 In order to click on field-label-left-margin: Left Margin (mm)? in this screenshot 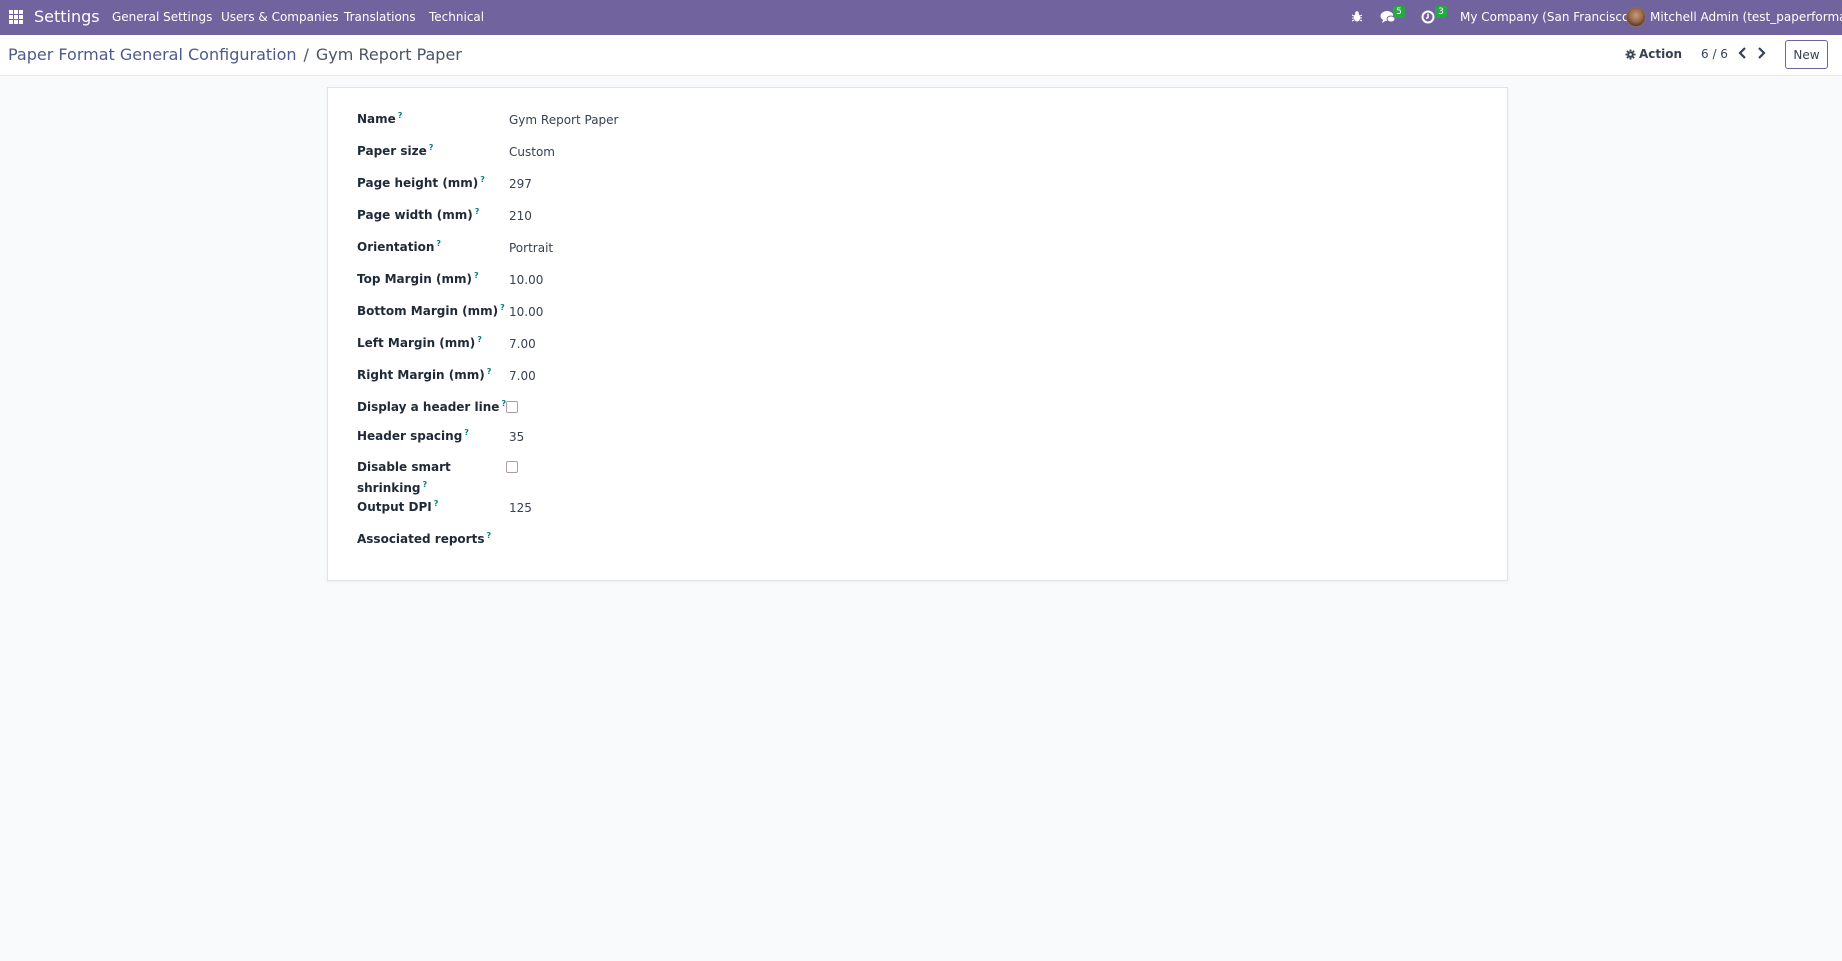, I will do `click(419, 342)`.